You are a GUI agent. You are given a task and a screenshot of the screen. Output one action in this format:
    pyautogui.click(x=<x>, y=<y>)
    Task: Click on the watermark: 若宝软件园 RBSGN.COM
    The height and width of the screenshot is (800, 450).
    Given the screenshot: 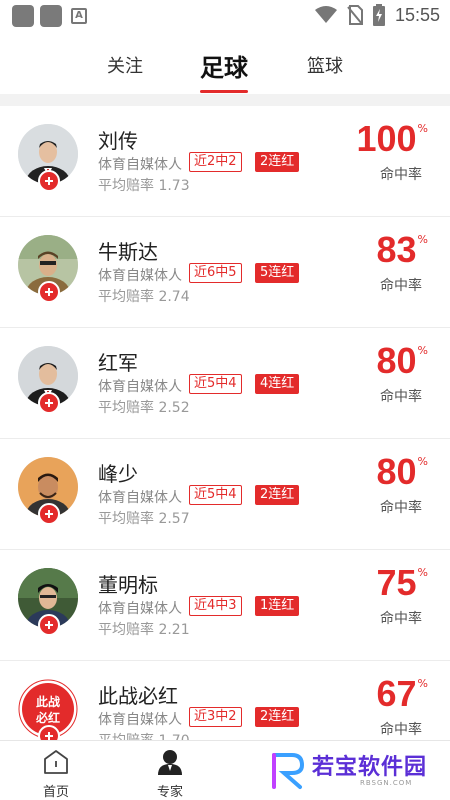 What is the action you would take?
    pyautogui.click(x=353, y=771)
    